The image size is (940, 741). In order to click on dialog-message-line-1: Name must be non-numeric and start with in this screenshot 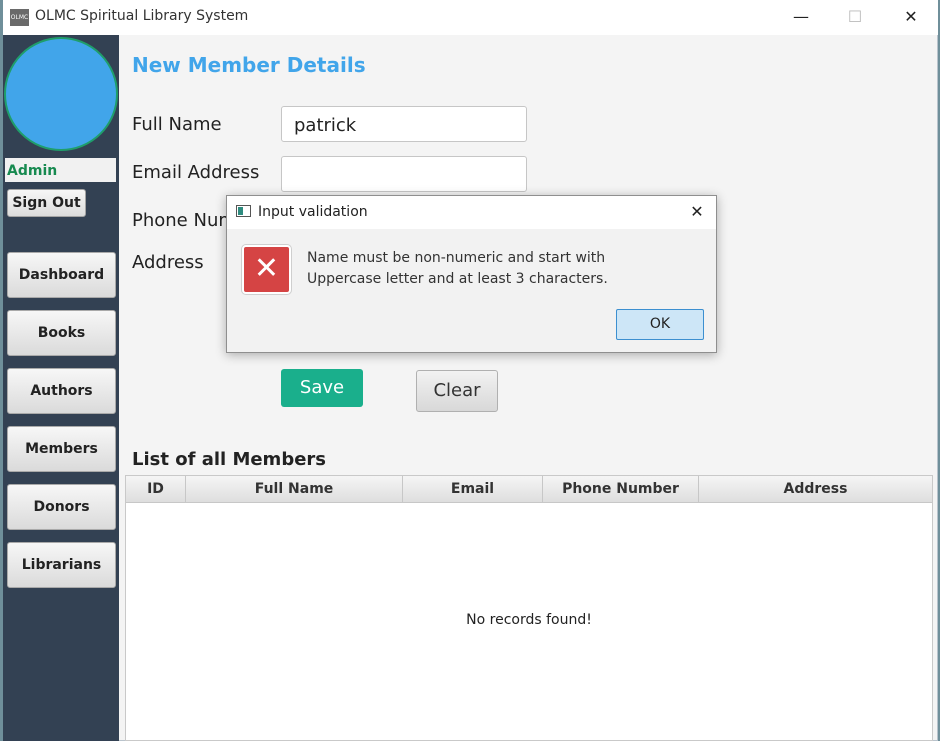, I will do `click(456, 258)`.